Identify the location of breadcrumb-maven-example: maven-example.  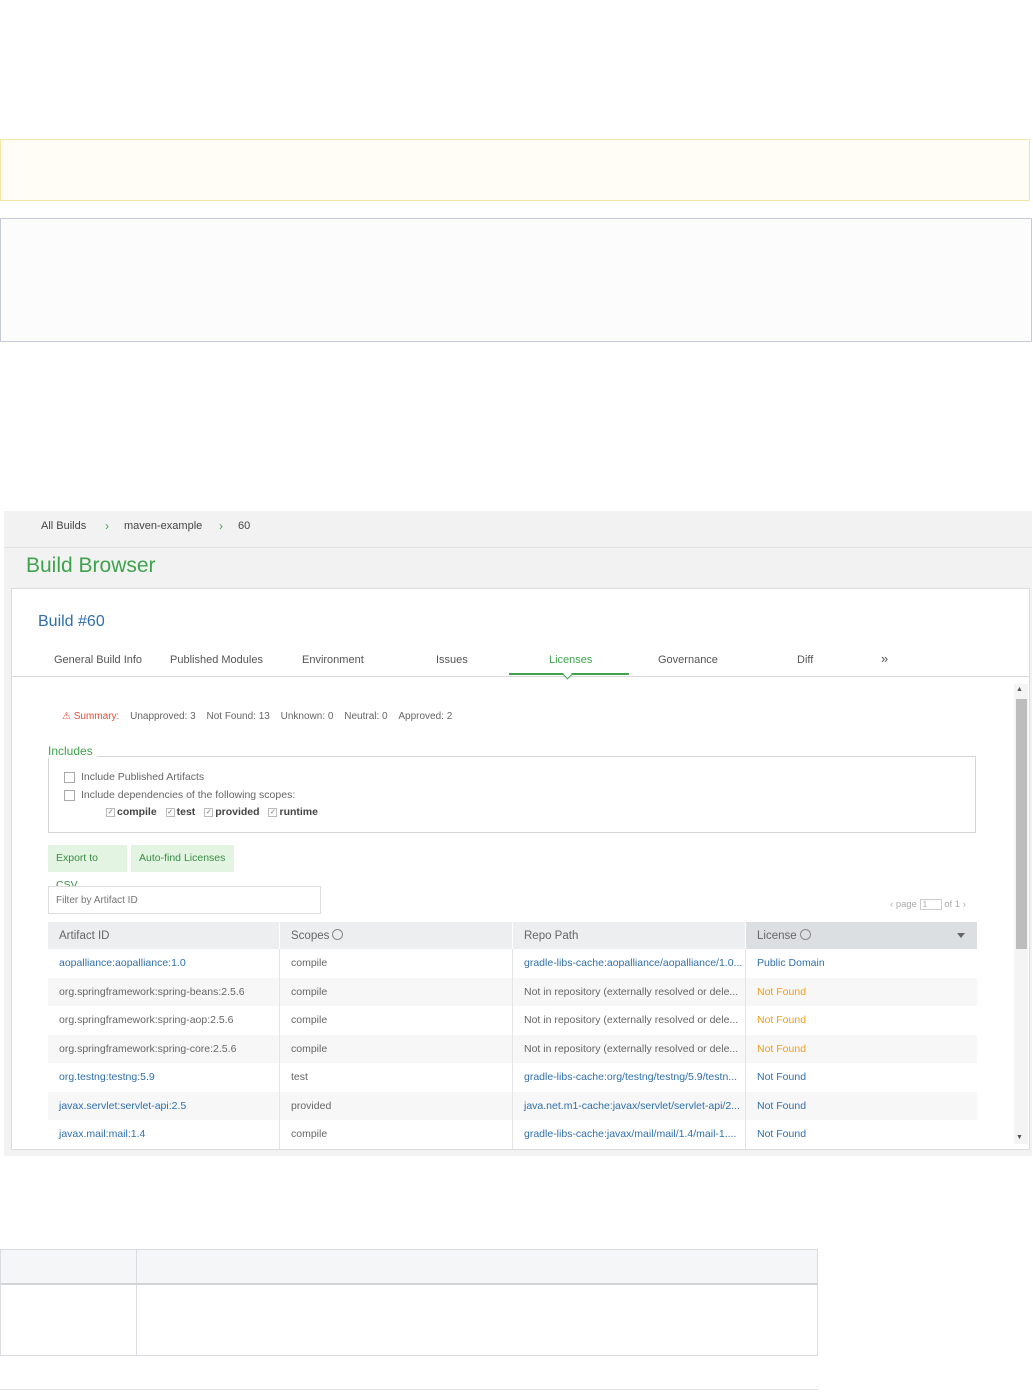
(163, 526).